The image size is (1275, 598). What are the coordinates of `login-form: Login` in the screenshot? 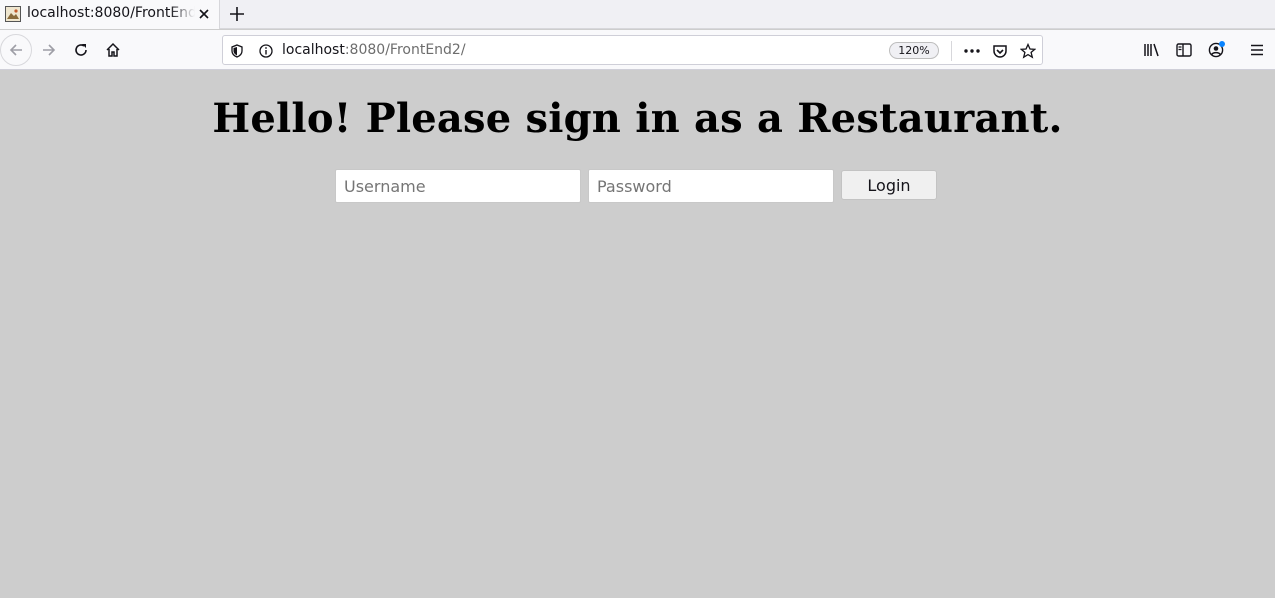 It's located at (637, 187).